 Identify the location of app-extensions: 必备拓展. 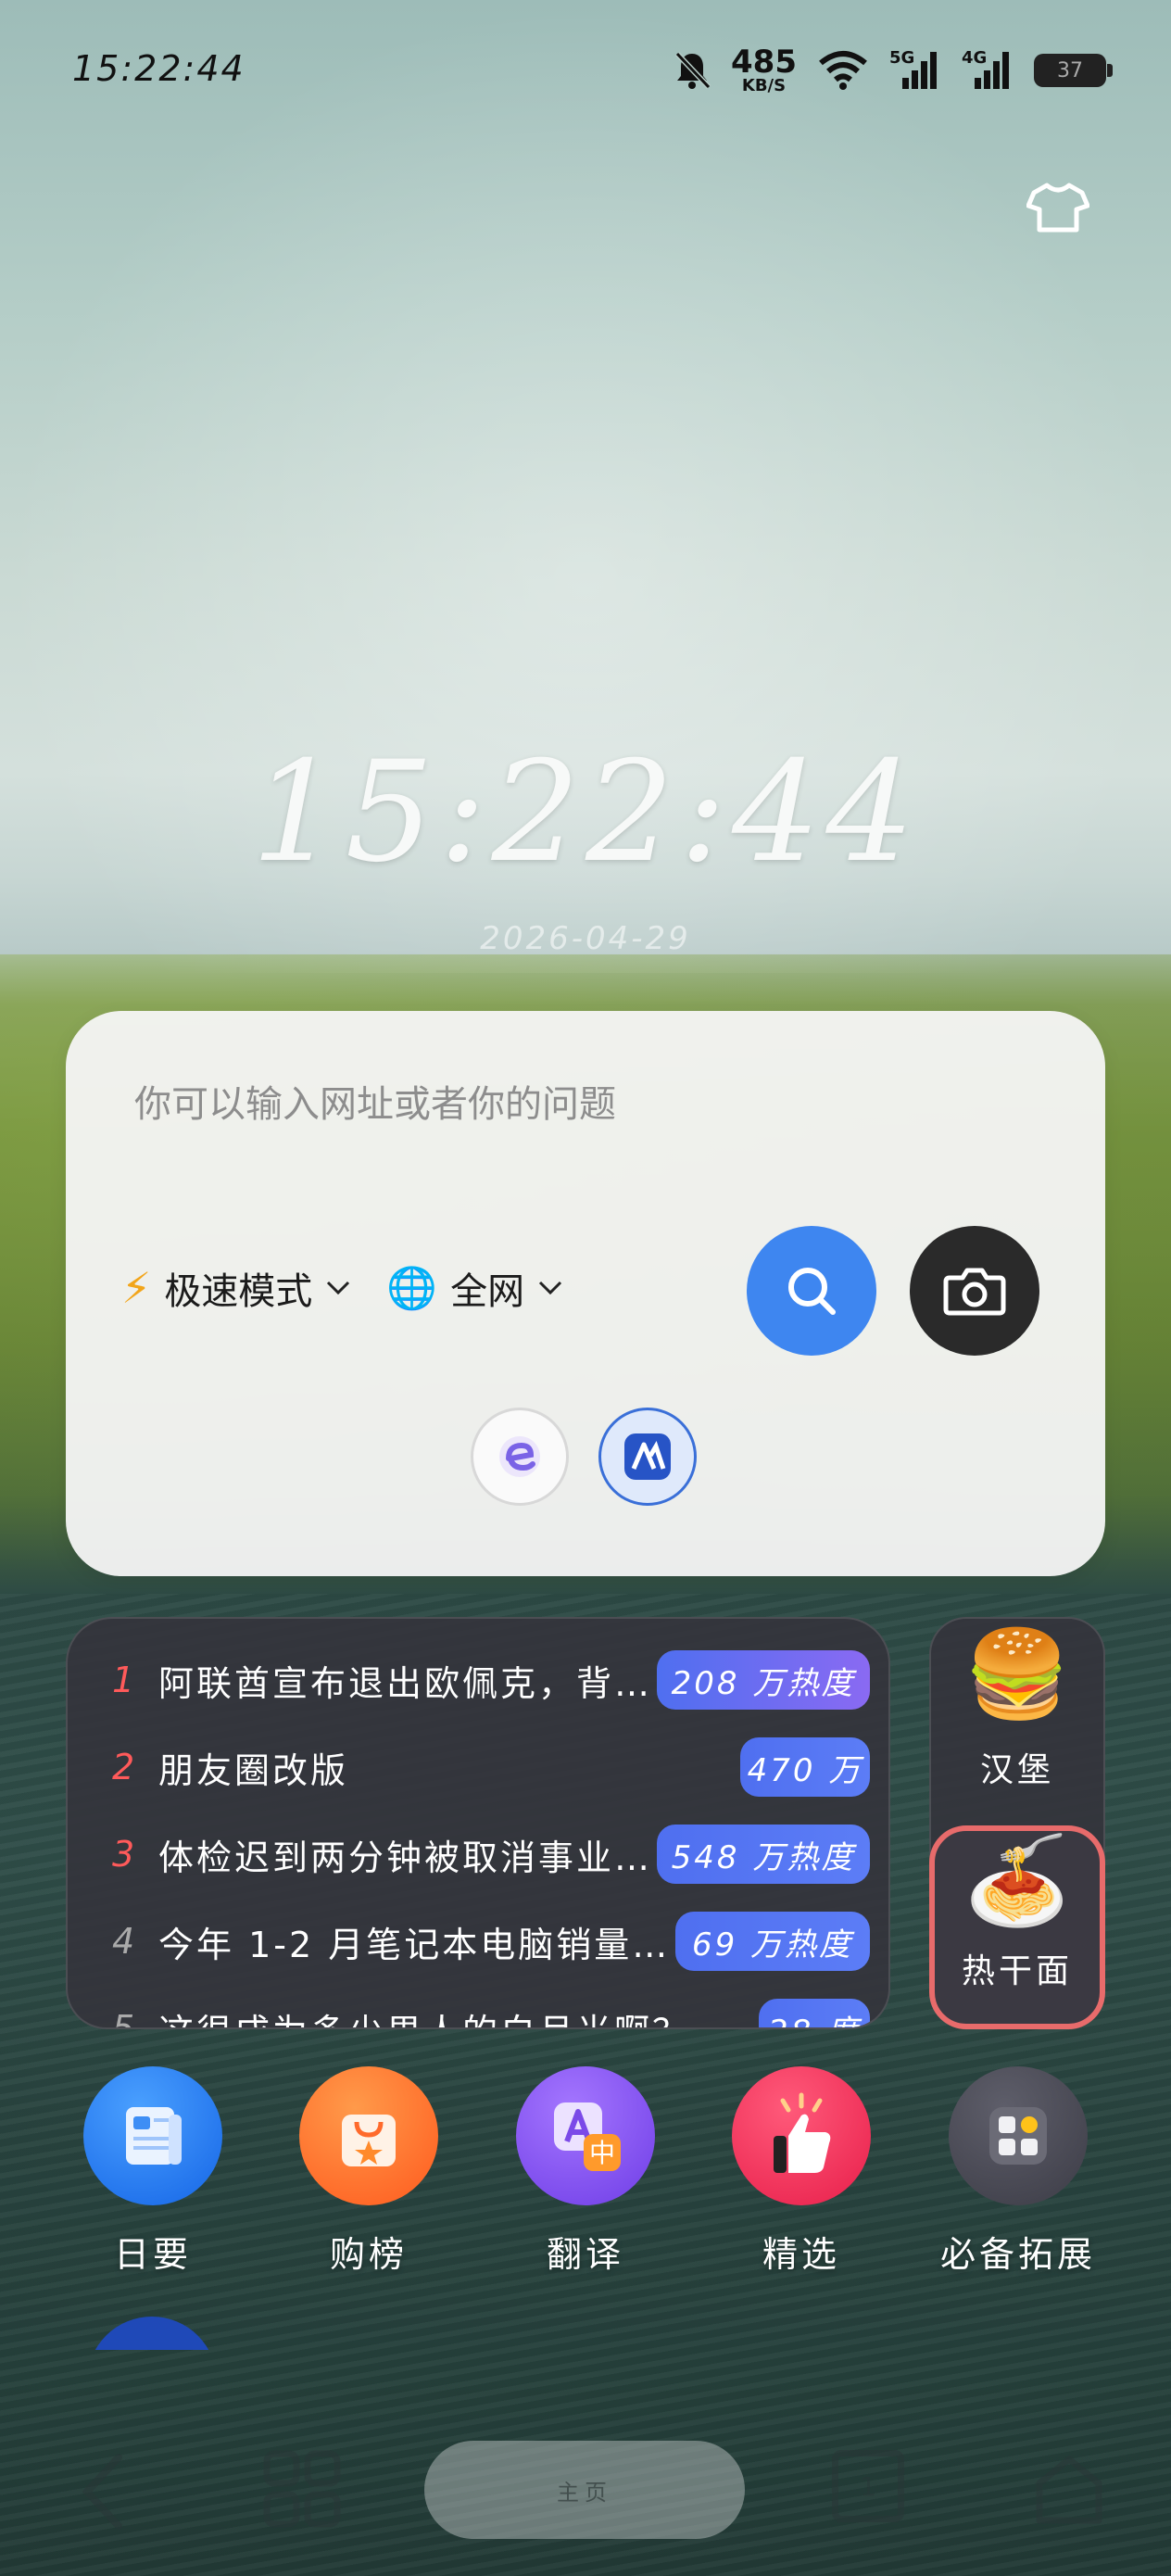
(1018, 2171).